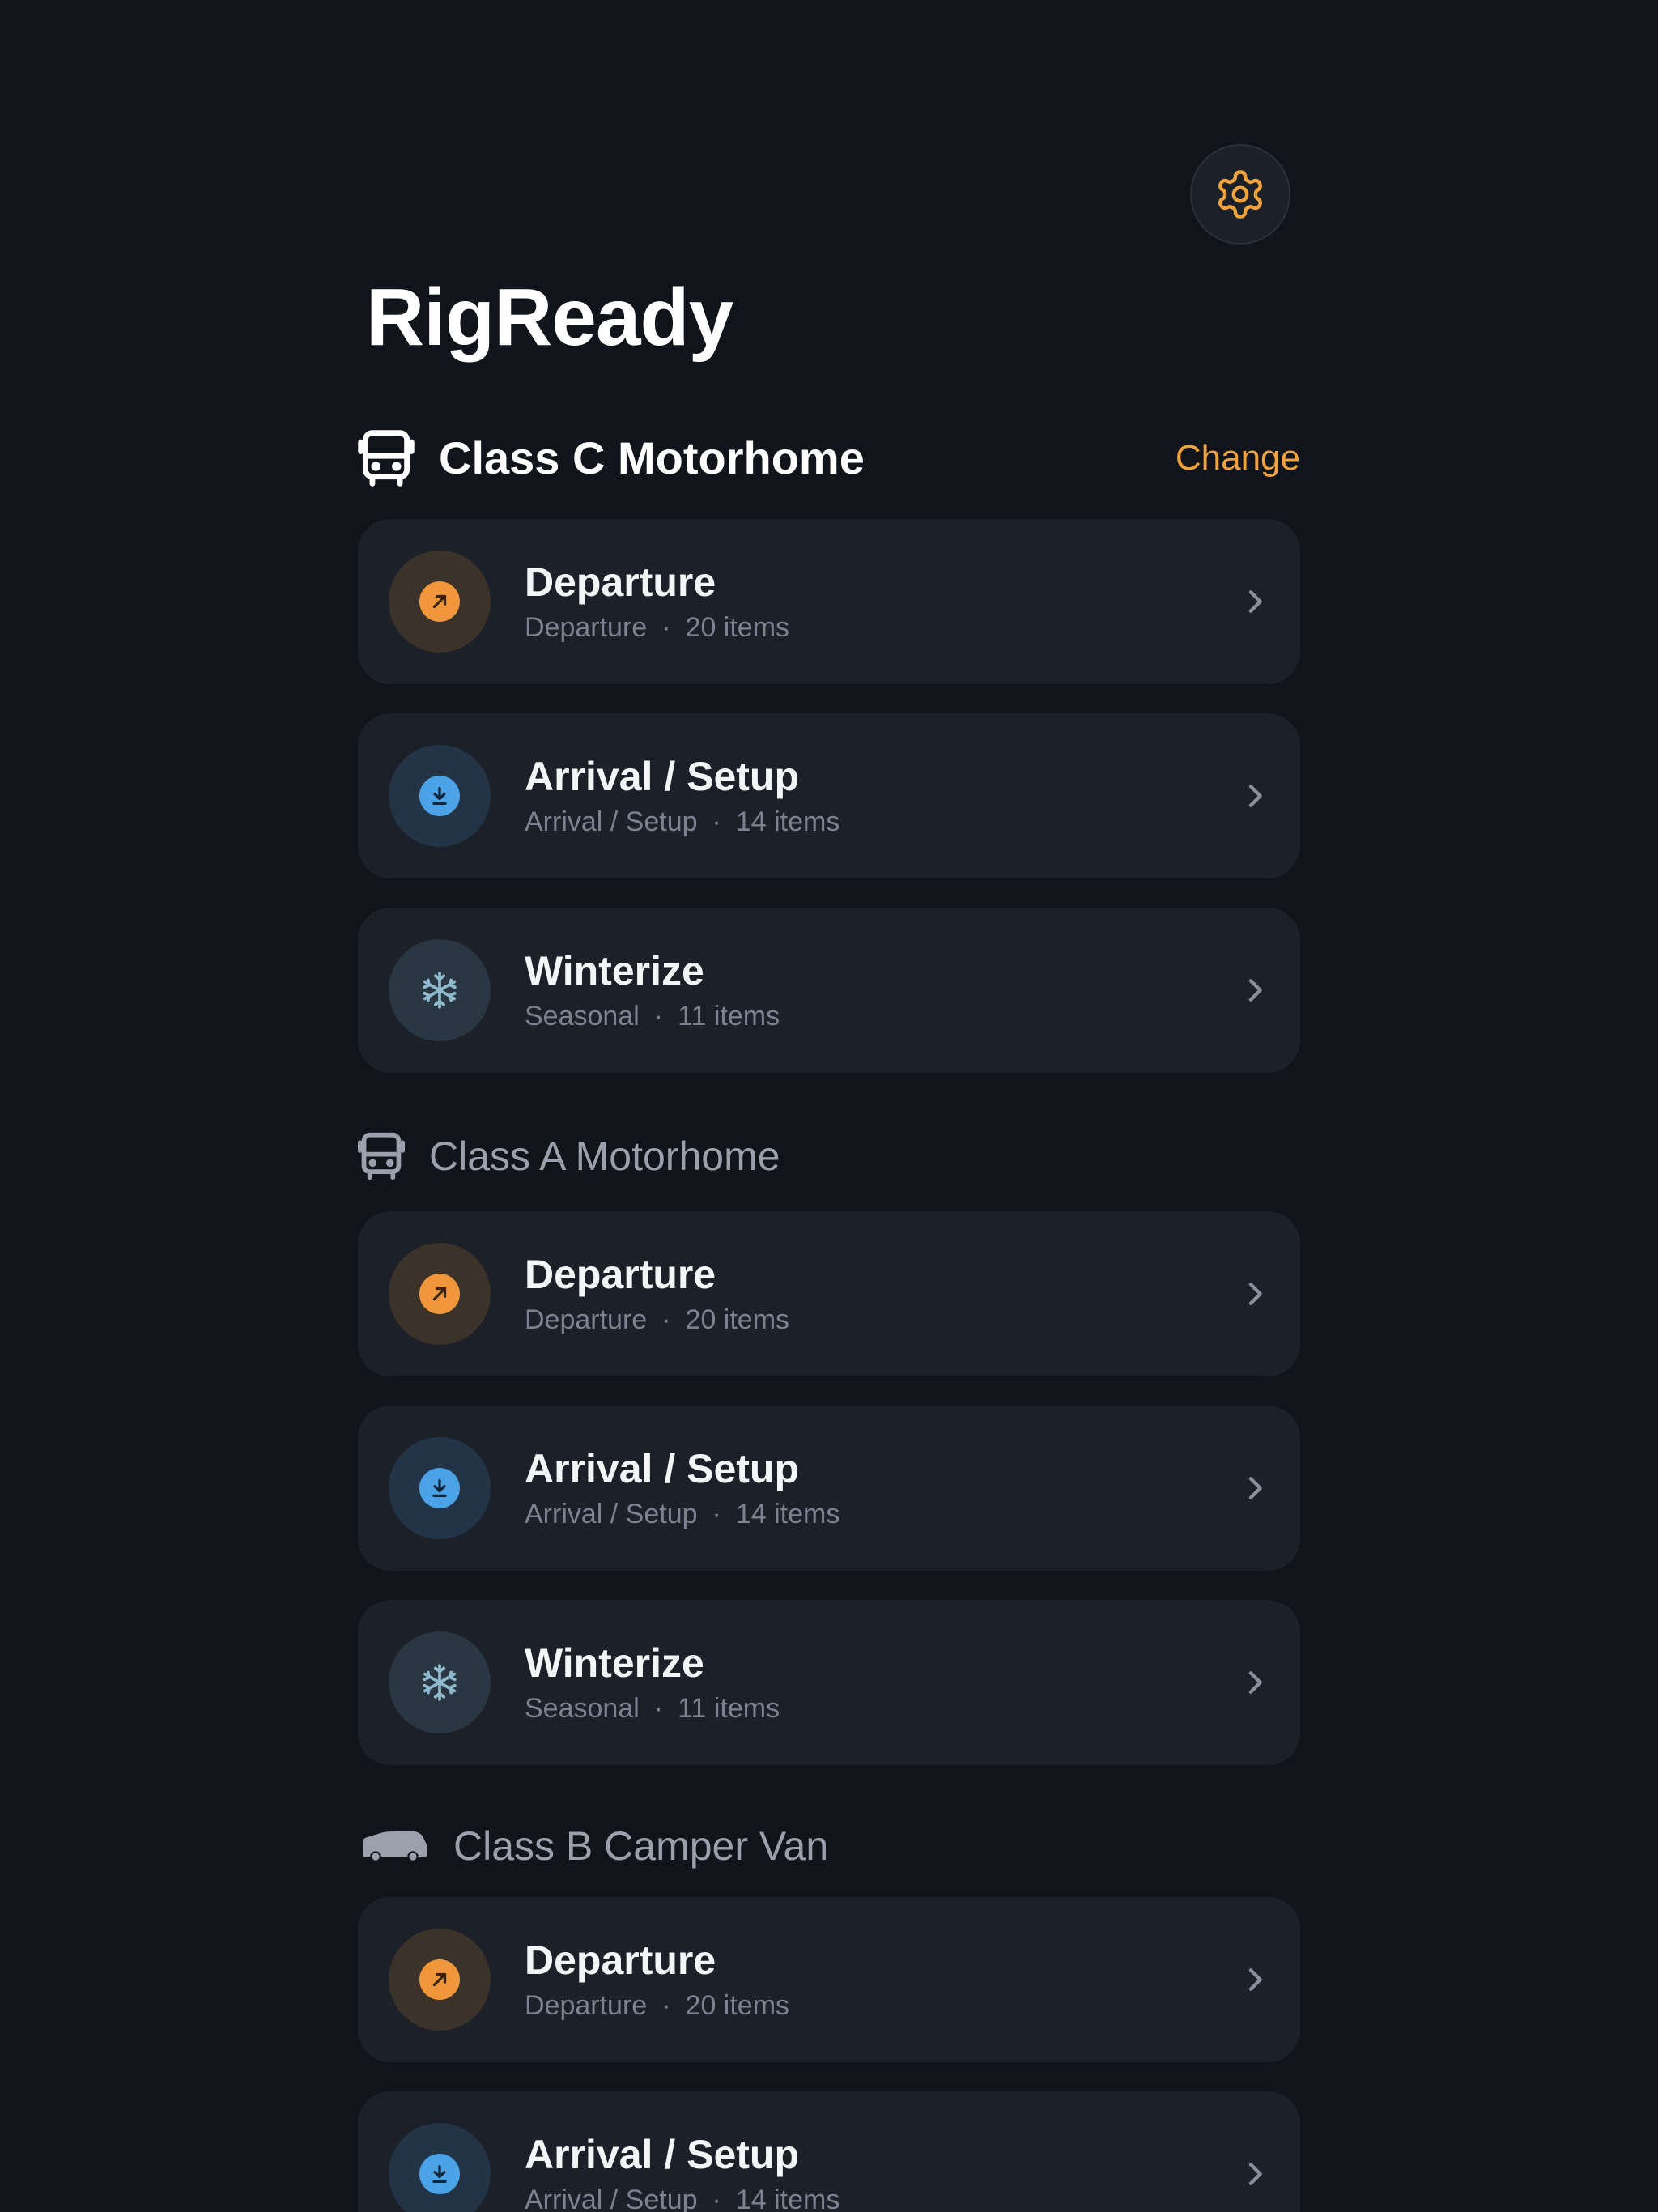 This screenshot has height=2212, width=1658. What do you see at coordinates (641, 1846) in the screenshot?
I see `section-title: Class B Camper Van` at bounding box center [641, 1846].